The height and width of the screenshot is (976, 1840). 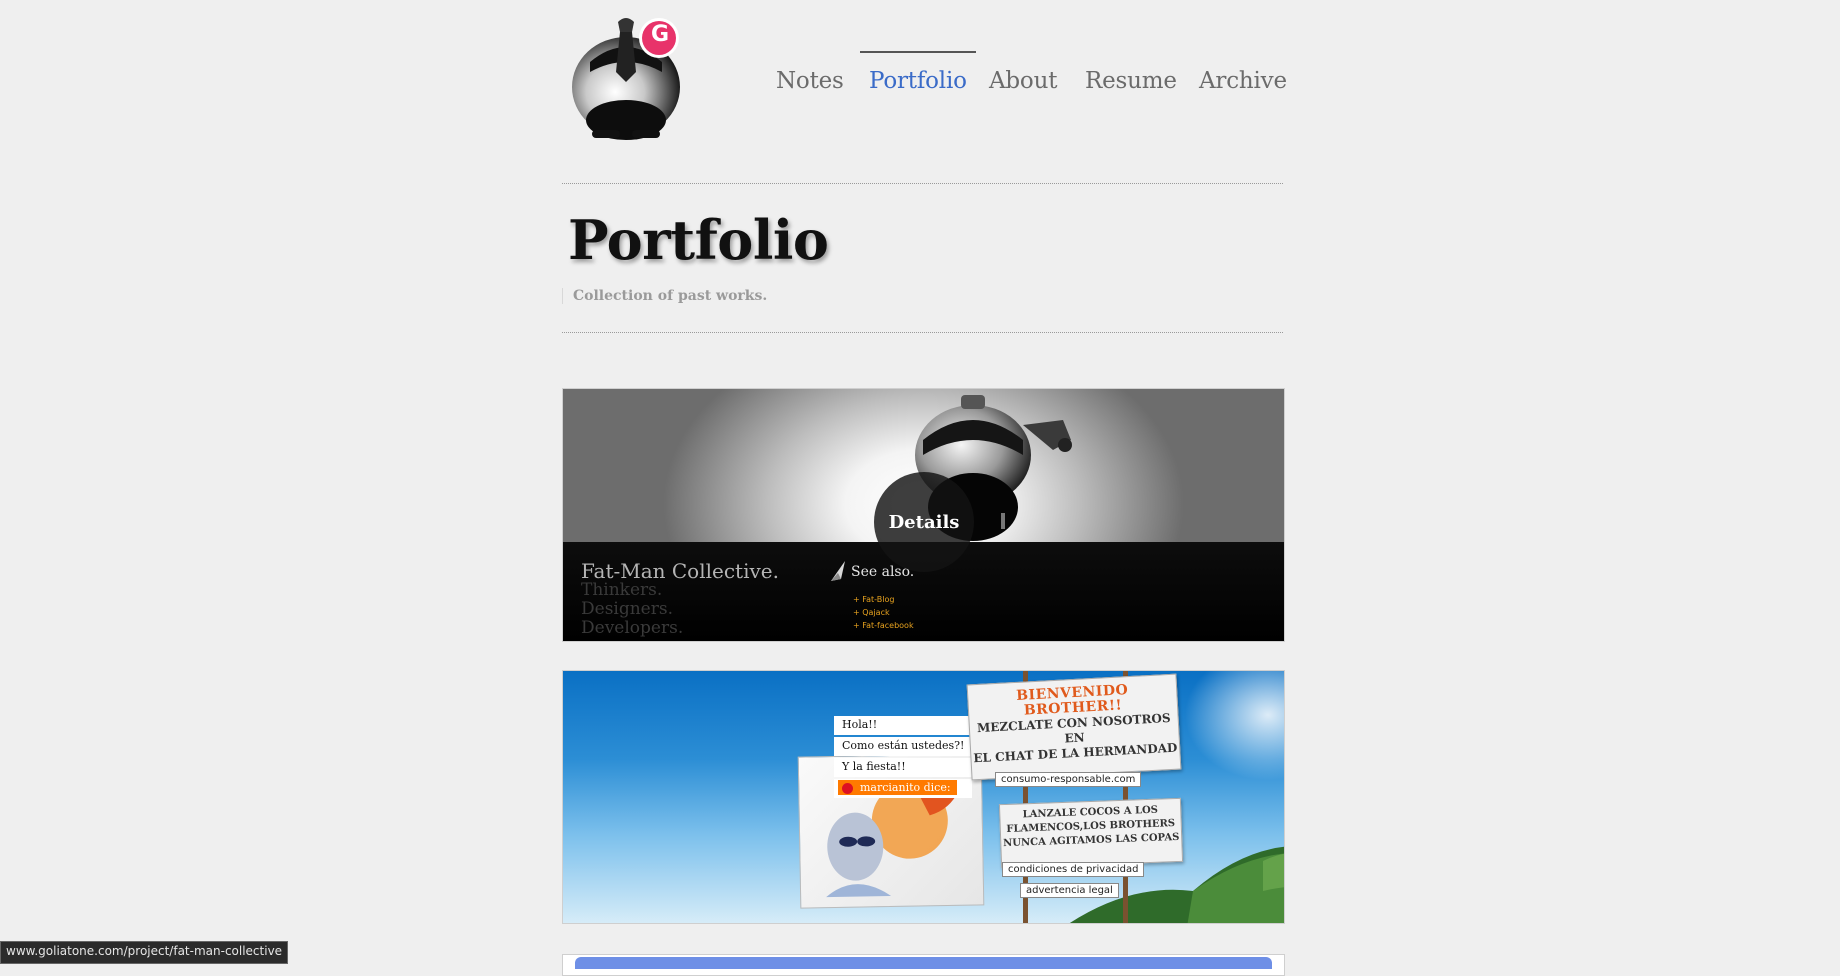 I want to click on tag-advertencia: advertencia legal, so click(x=1069, y=890).